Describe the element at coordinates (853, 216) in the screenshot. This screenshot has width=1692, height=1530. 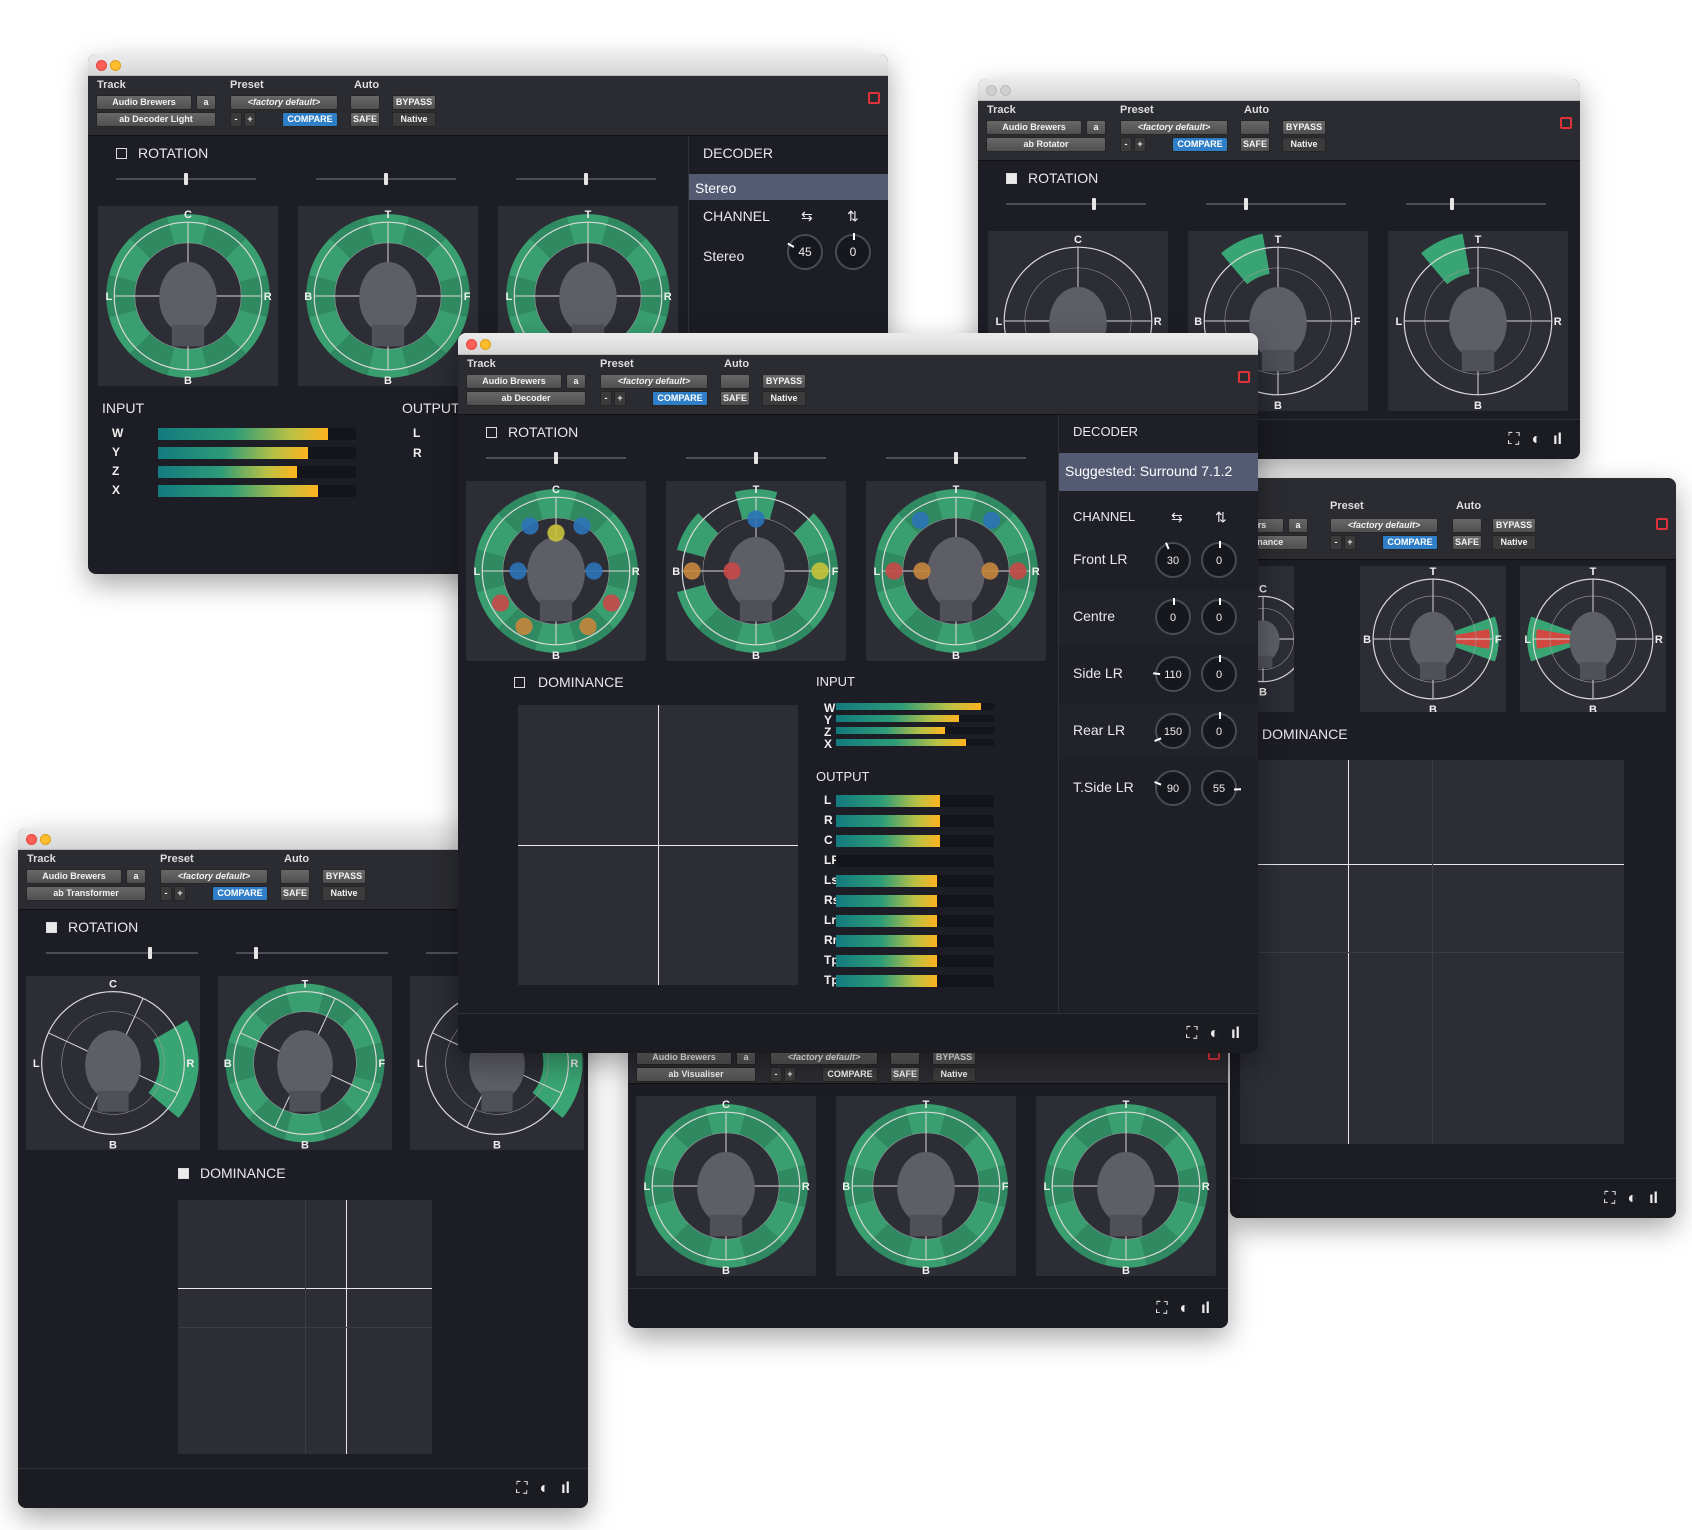
I see `flip-icon: ⇅` at that location.